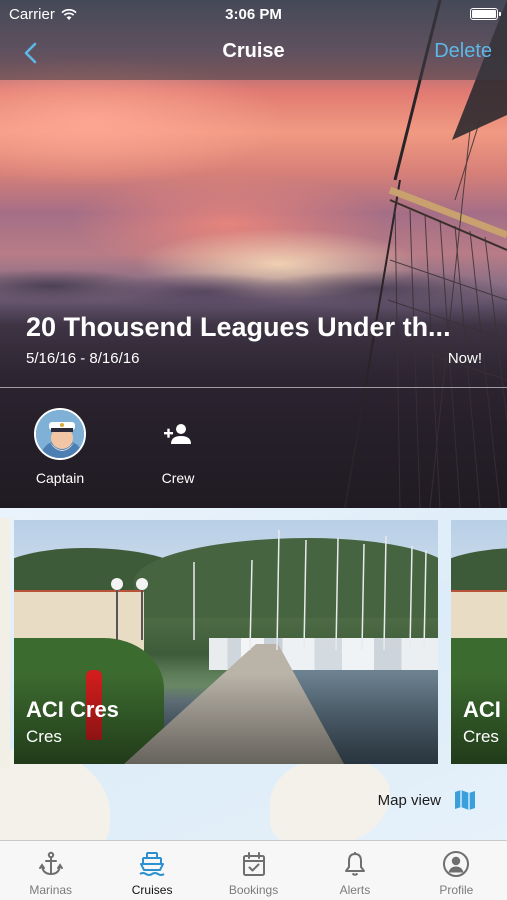 This screenshot has height=900, width=507. I want to click on cruise-status: Now!, so click(464, 358).